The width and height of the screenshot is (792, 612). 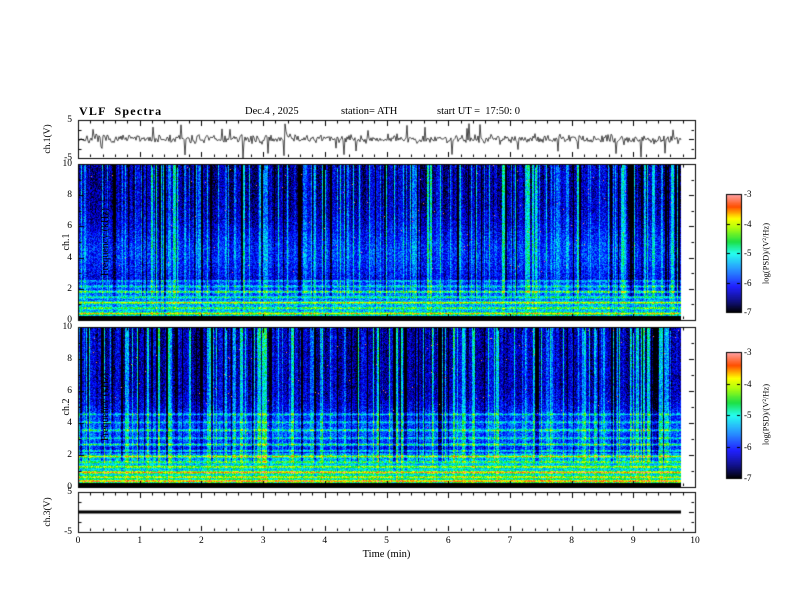 What do you see at coordinates (695, 541) in the screenshot?
I see `x-tick-label: 10` at bounding box center [695, 541].